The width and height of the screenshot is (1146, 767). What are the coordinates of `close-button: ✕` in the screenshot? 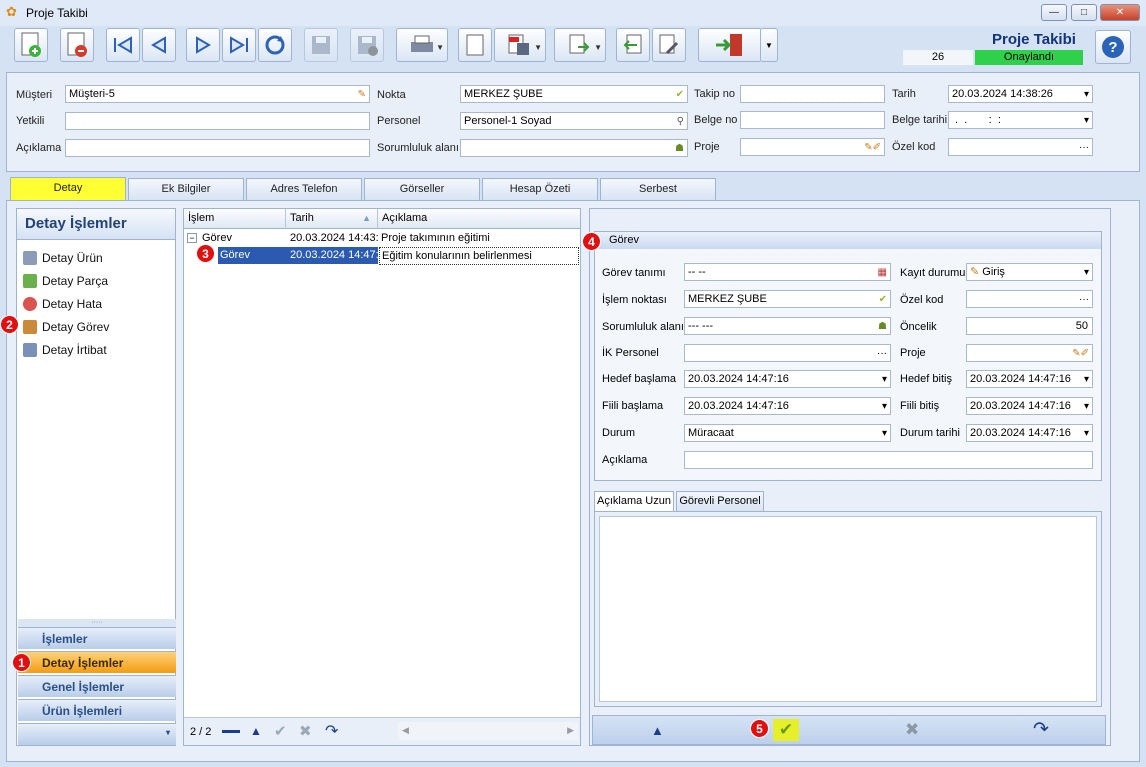 It's located at (1120, 12).